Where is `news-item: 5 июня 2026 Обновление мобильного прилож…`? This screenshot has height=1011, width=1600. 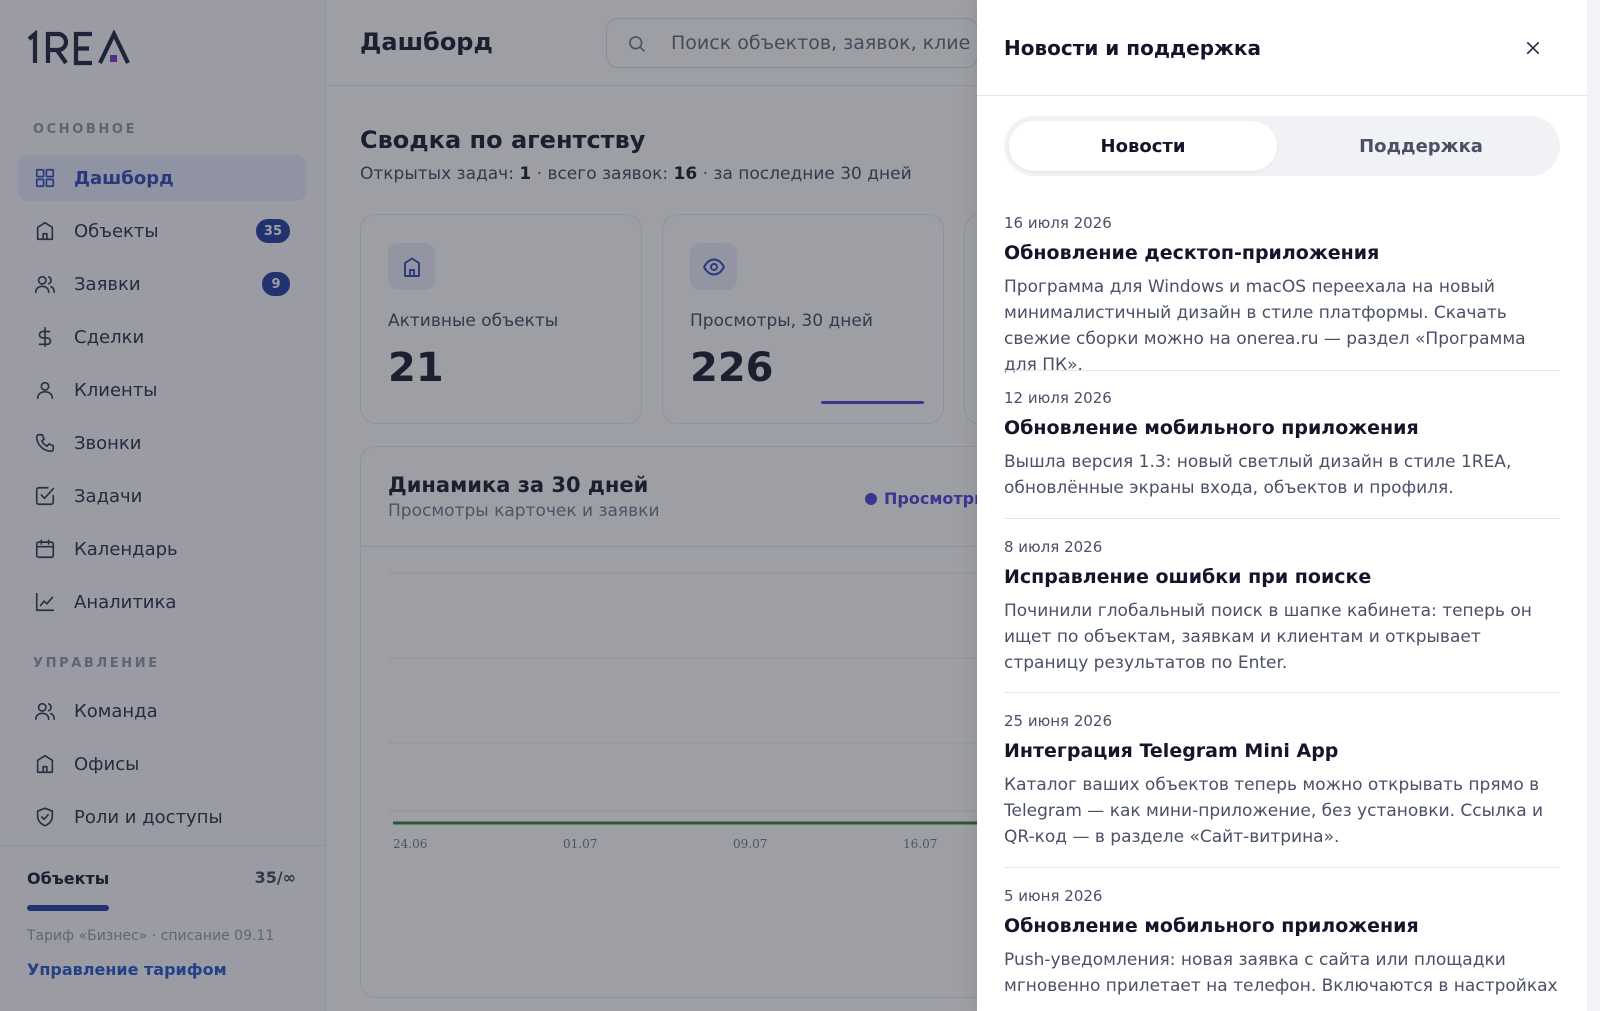
news-item: 5 июня 2026 Обновление мобильного прилож… is located at coordinates (1282, 943).